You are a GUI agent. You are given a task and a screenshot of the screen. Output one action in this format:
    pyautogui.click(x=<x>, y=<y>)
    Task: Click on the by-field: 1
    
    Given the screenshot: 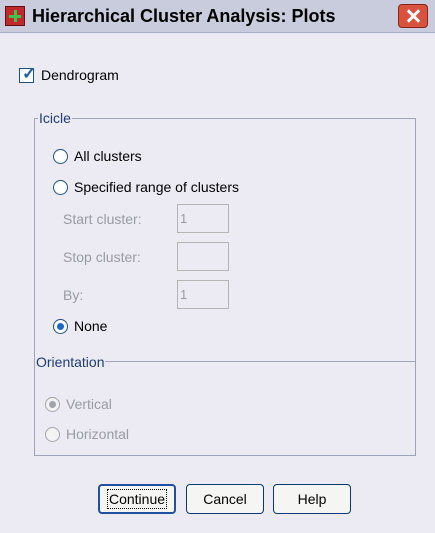 What is the action you would take?
    pyautogui.click(x=203, y=294)
    